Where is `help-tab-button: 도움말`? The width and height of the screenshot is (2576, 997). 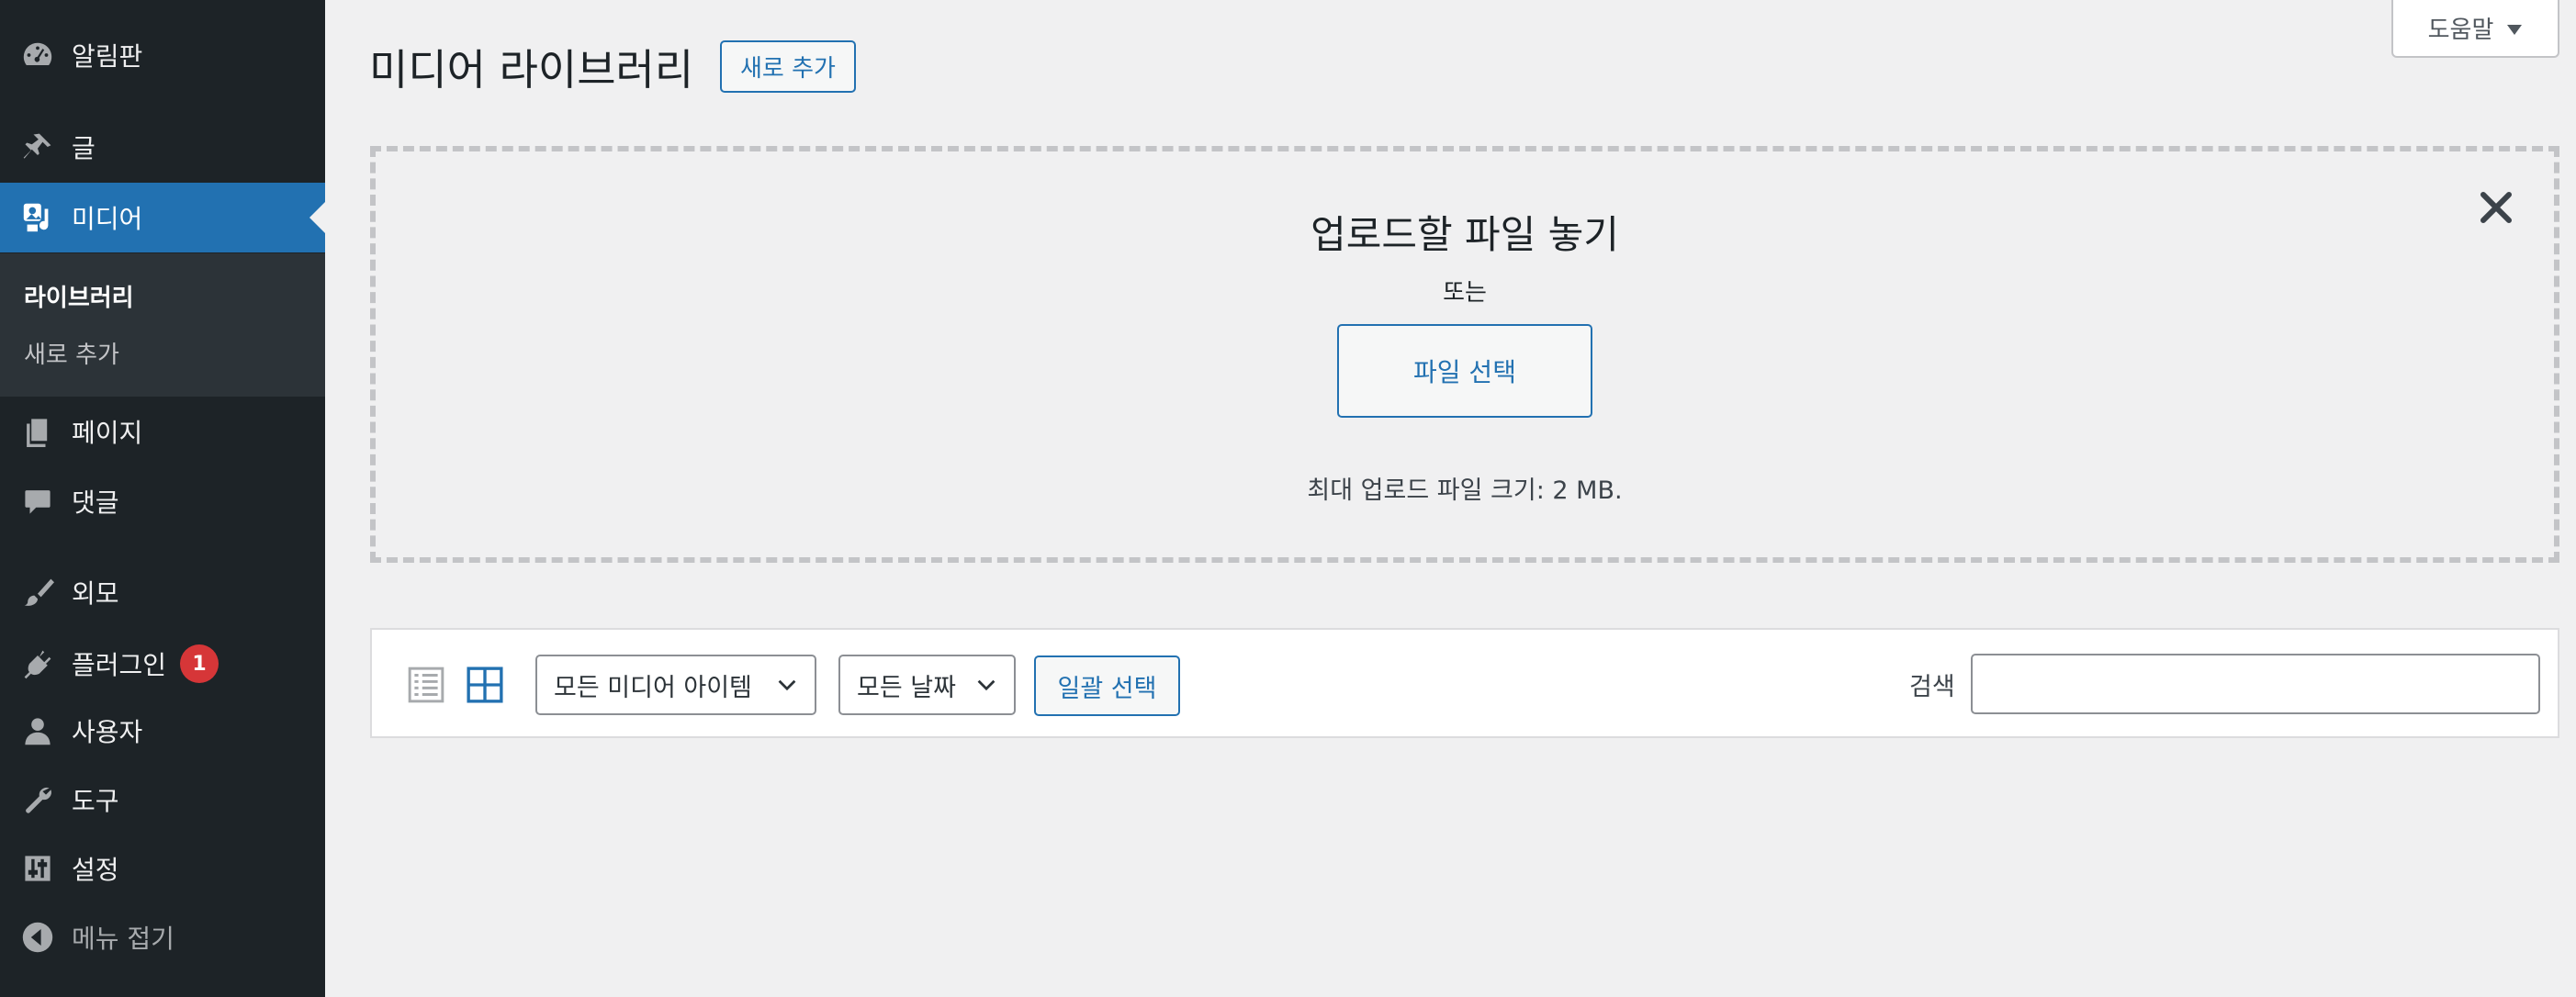
help-tab-button: 도움말 is located at coordinates (2475, 29).